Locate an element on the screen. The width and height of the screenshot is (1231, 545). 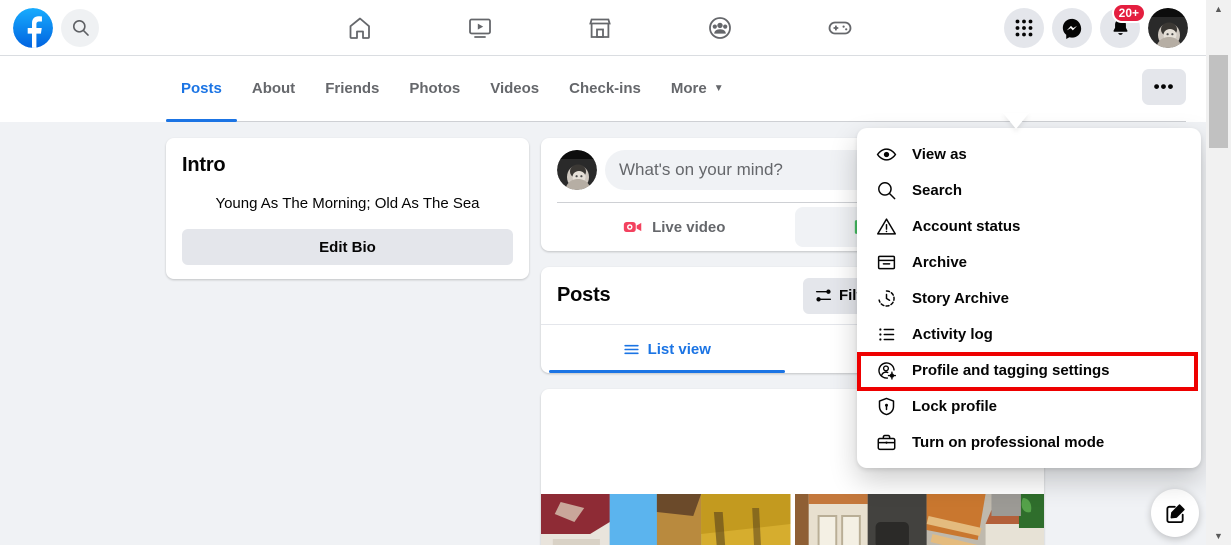
nav-tab-groups is located at coordinates (720, 28).